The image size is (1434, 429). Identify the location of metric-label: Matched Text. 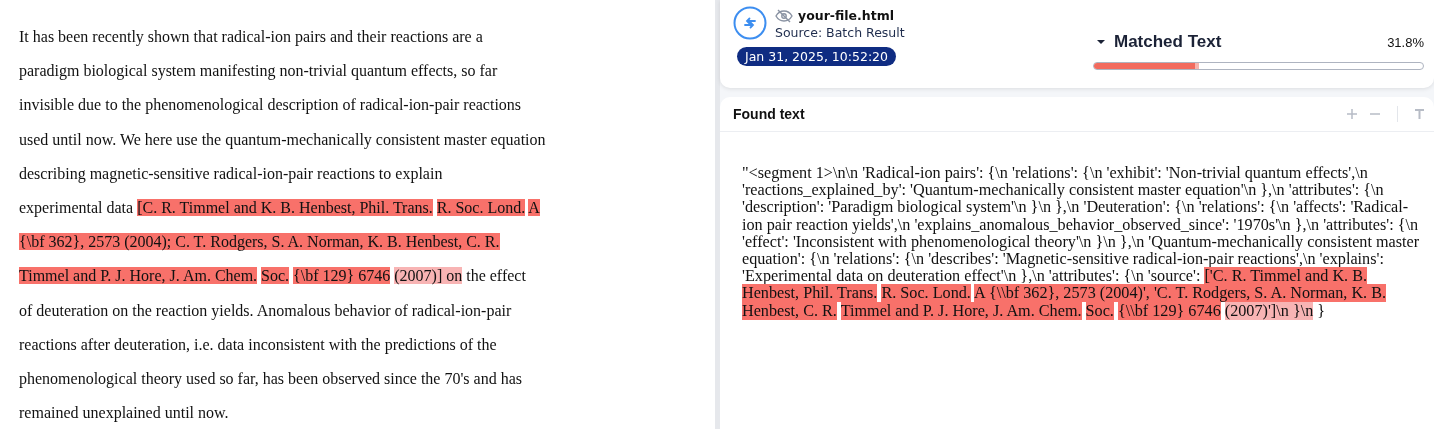
(1168, 42).